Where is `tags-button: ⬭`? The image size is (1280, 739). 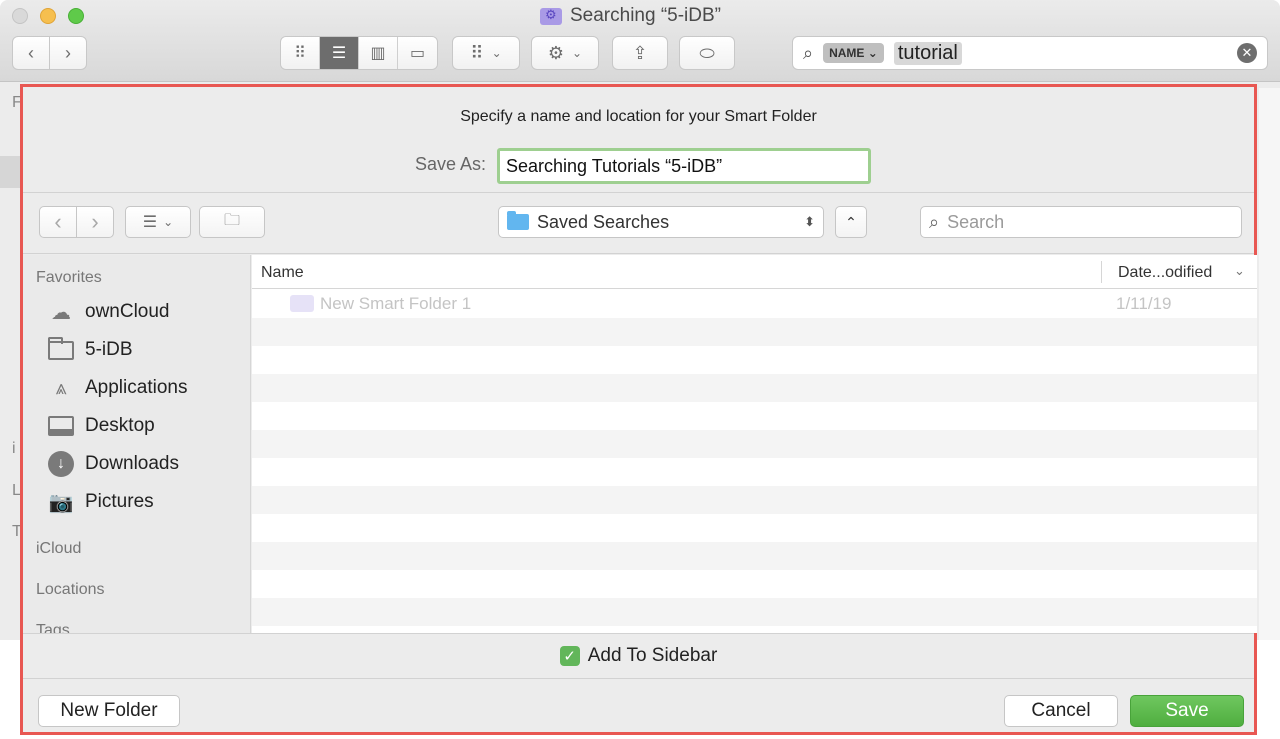
tags-button: ⬭ is located at coordinates (707, 53).